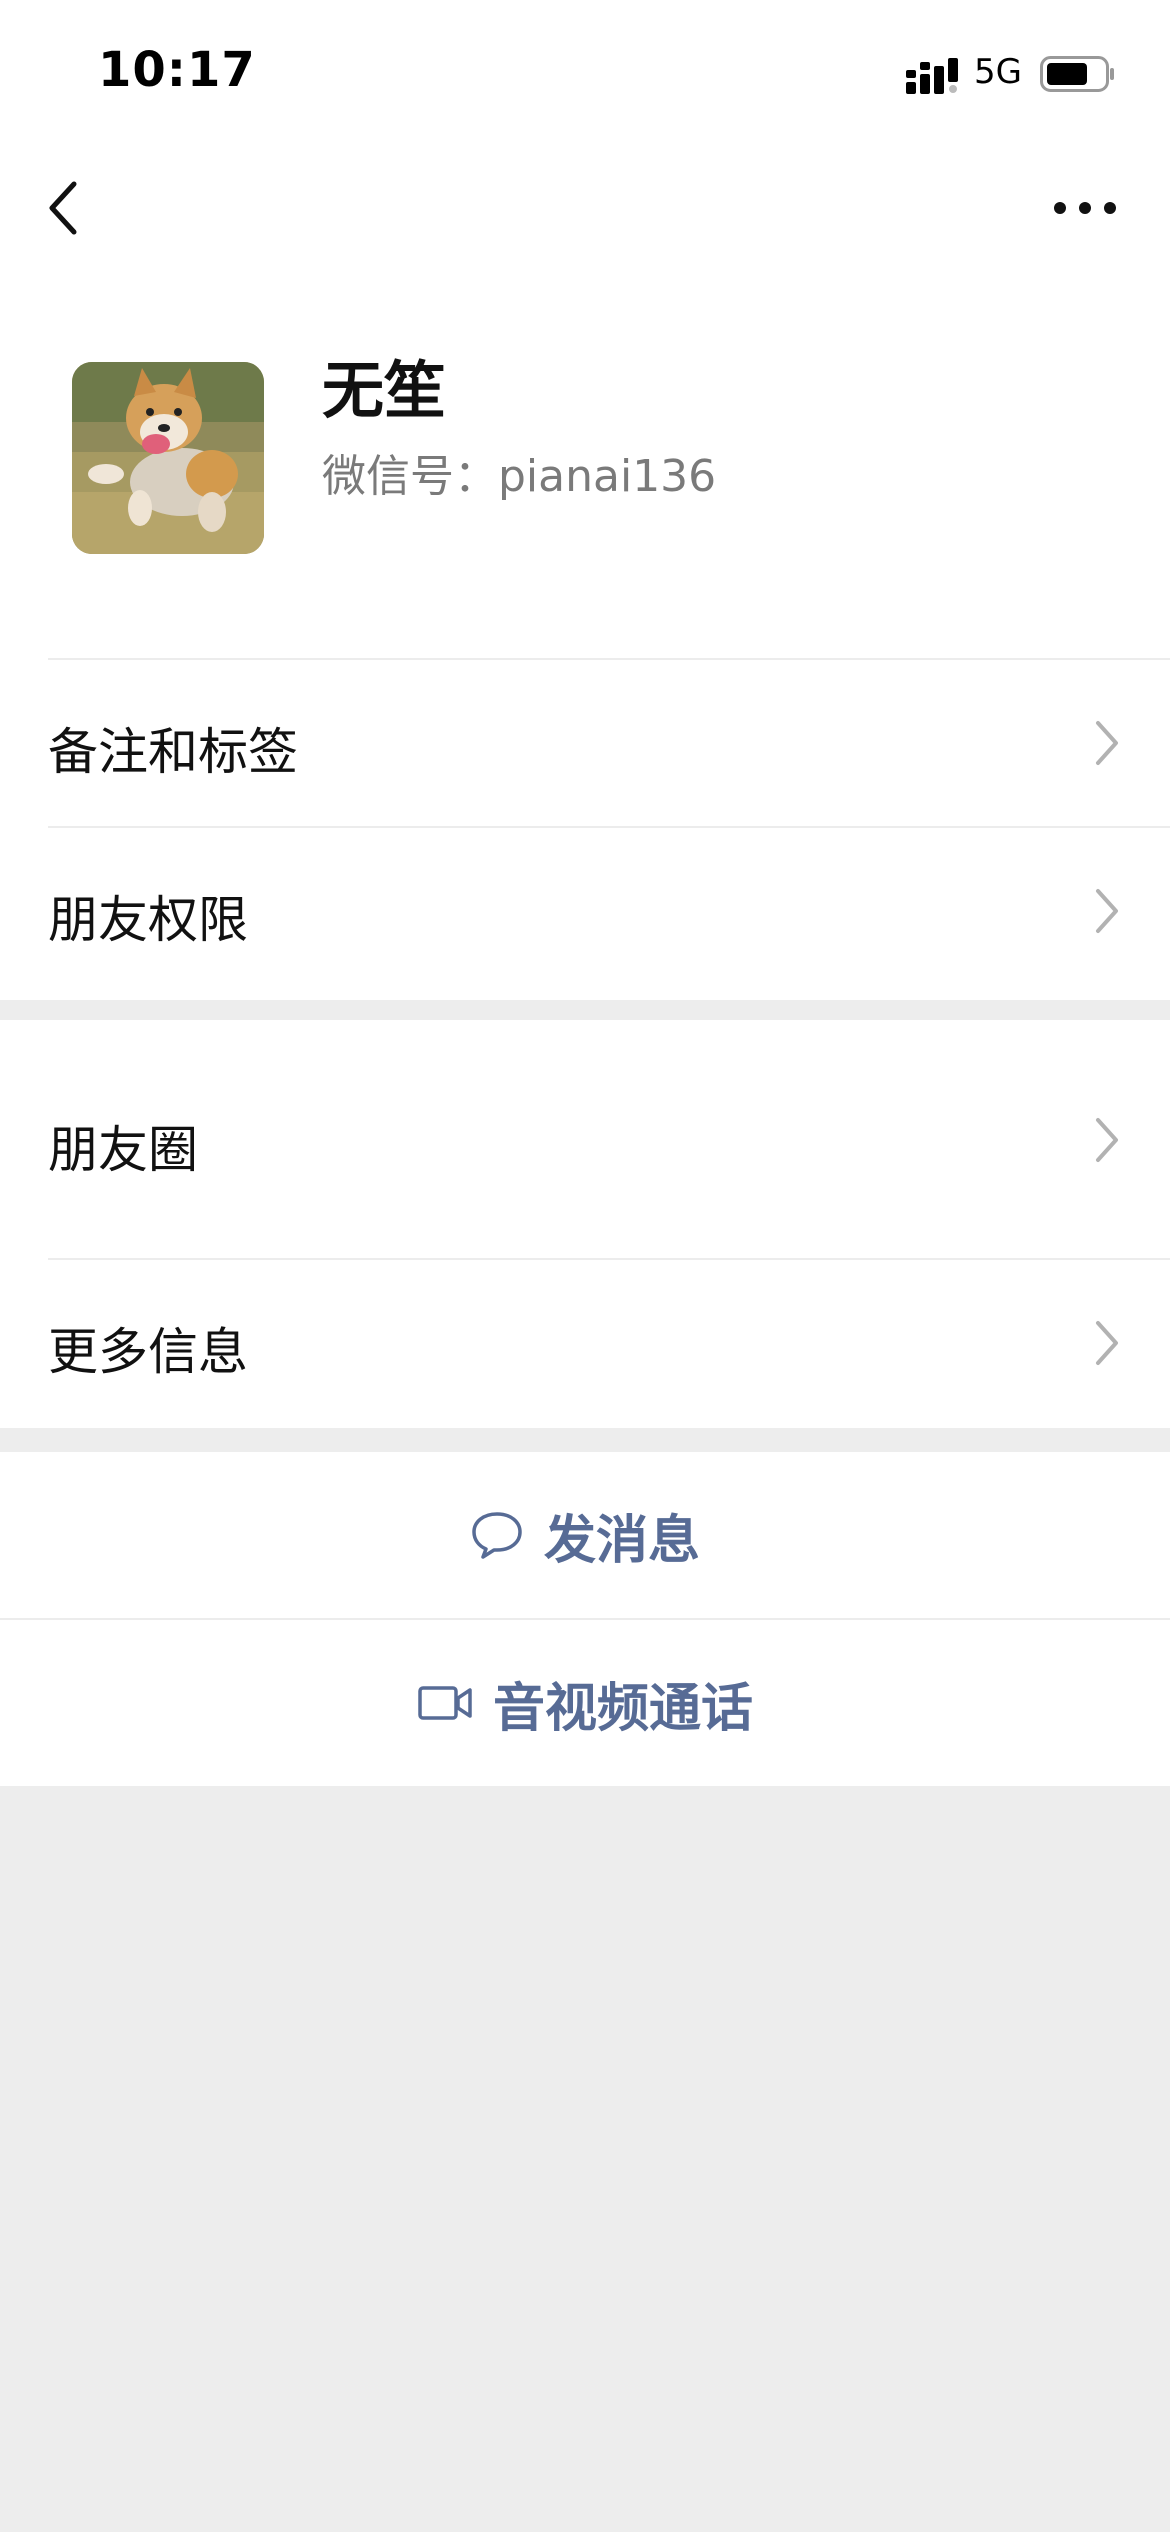 The height and width of the screenshot is (2532, 1170). I want to click on chat-bubble-icon, so click(497, 1535).